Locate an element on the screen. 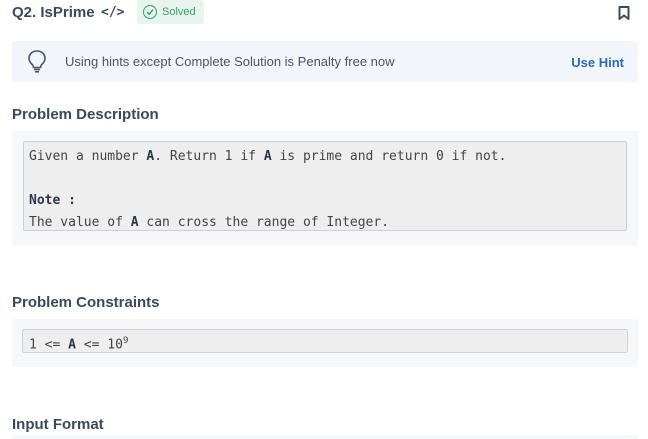  code-icon: </> is located at coordinates (112, 12).